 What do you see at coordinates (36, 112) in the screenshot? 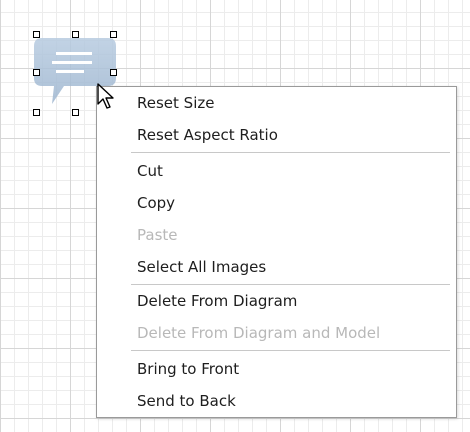
I see `resize-handle-bottom-left` at bounding box center [36, 112].